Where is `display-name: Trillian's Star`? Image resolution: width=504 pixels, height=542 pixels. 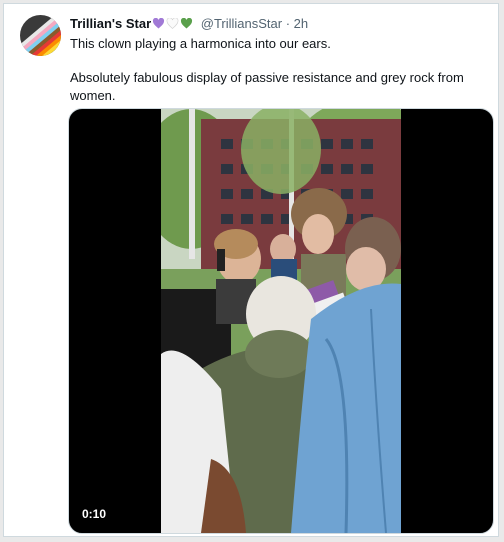
display-name: Trillian's Star is located at coordinates (110, 23).